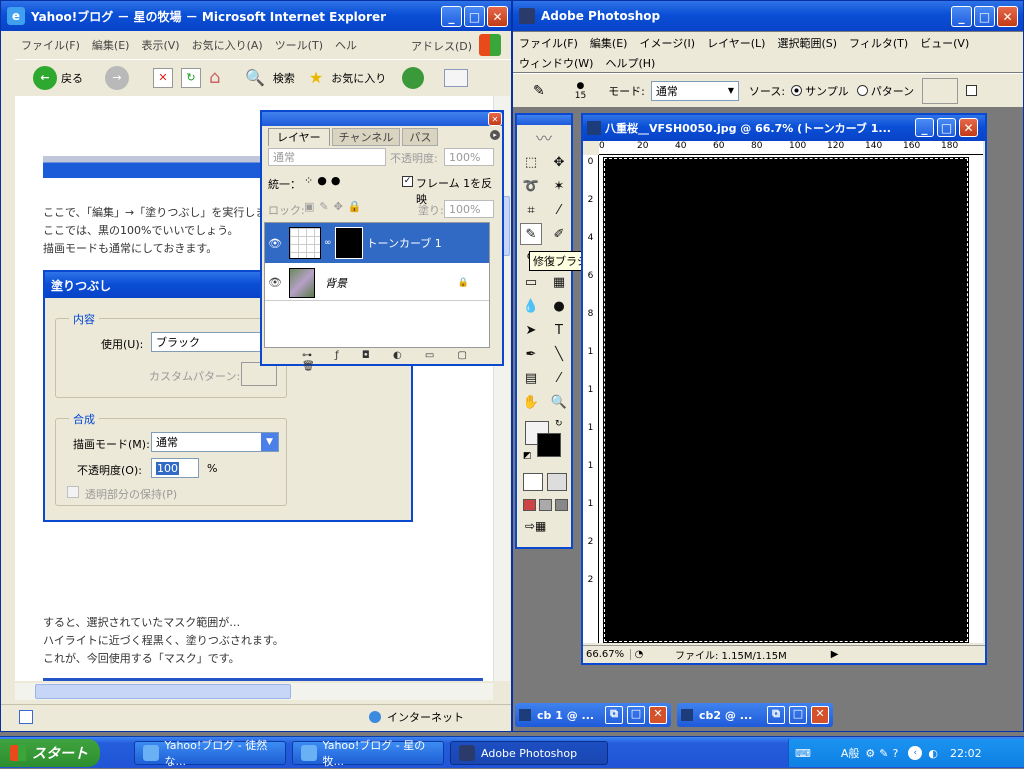 The height and width of the screenshot is (769, 1024). What do you see at coordinates (50, 753) in the screenshot?
I see `start-button: スタート` at bounding box center [50, 753].